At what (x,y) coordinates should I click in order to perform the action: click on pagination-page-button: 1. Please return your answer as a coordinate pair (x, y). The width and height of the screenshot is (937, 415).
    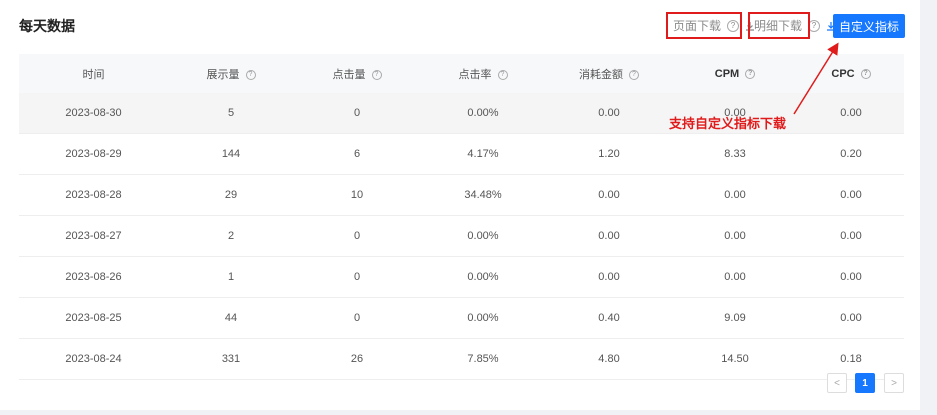
    Looking at the image, I should click on (865, 383).